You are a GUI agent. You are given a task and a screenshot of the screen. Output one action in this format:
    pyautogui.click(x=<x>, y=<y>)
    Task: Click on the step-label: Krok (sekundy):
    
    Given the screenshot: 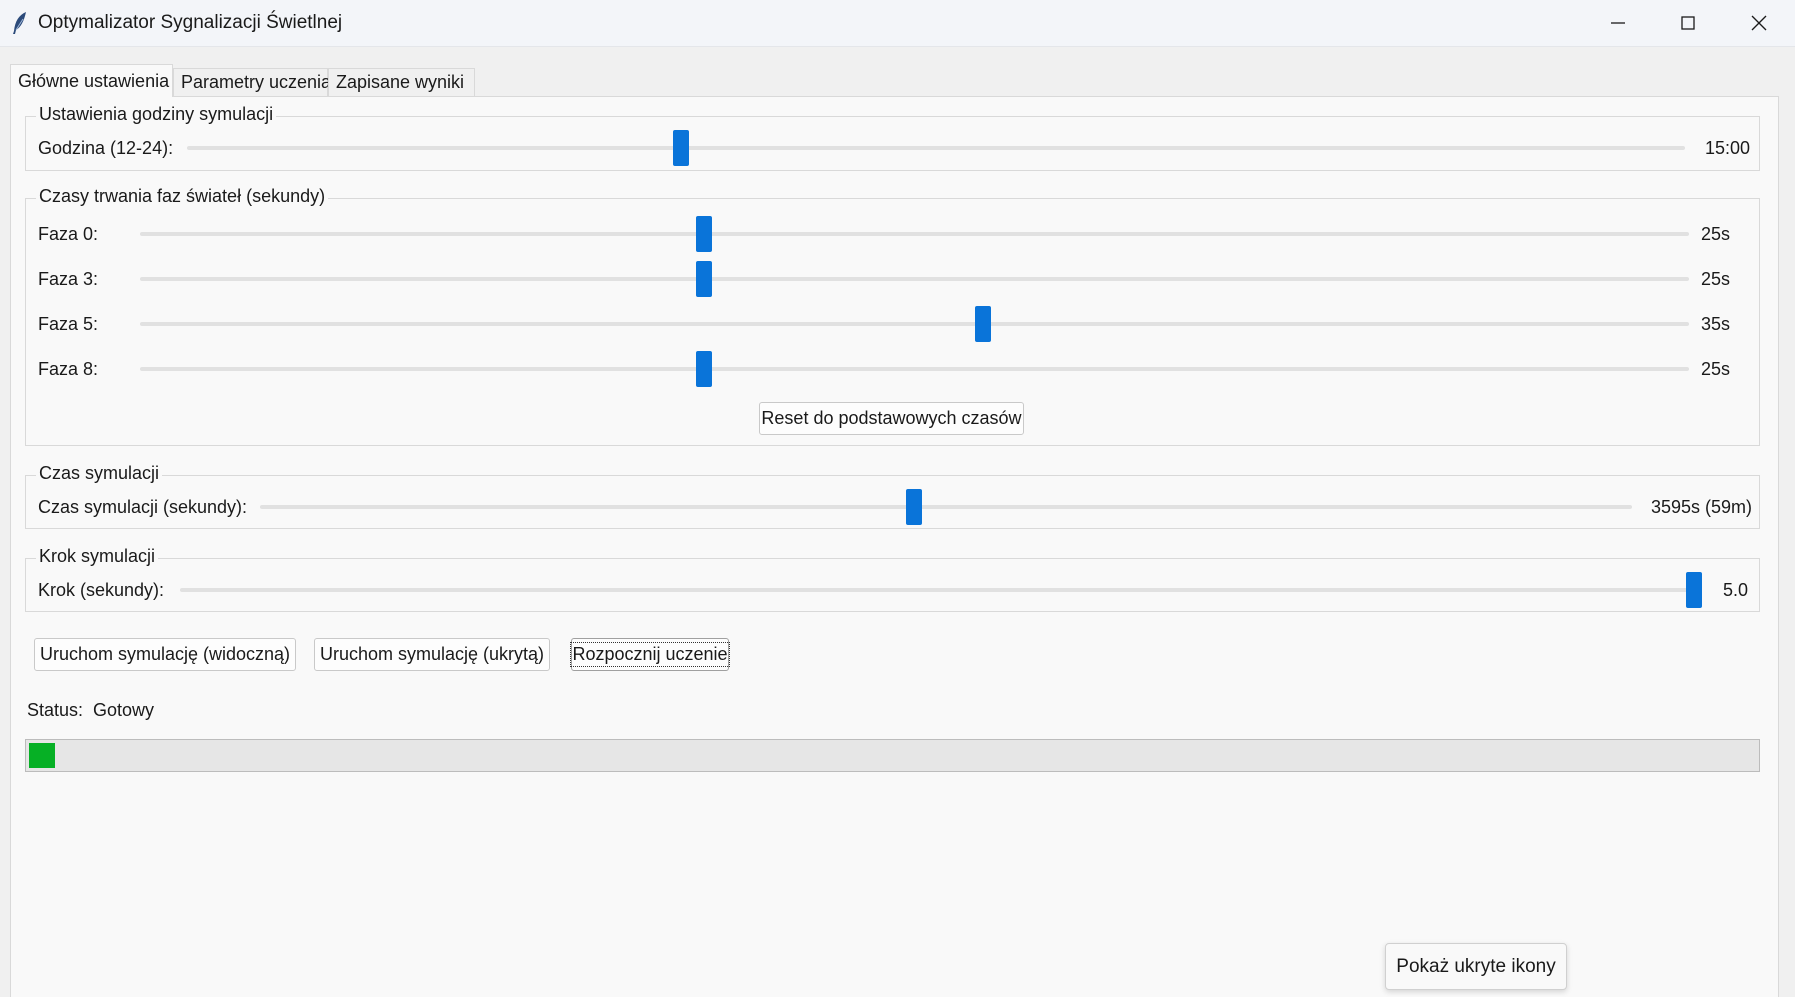 What is the action you would take?
    pyautogui.click(x=101, y=590)
    